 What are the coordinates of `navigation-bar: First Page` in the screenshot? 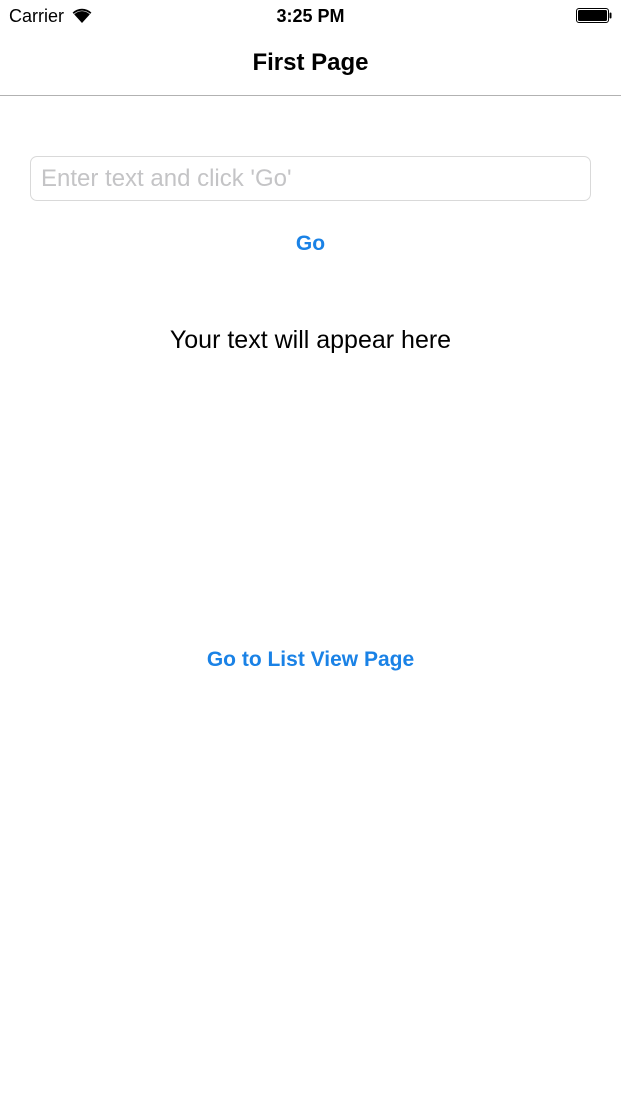 It's located at (310, 64).